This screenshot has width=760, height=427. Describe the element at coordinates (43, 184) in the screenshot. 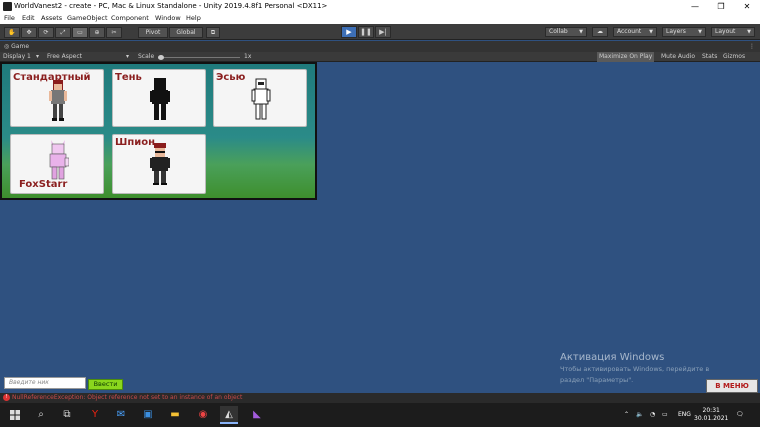

I see `skin-label: FoxStarr` at that location.